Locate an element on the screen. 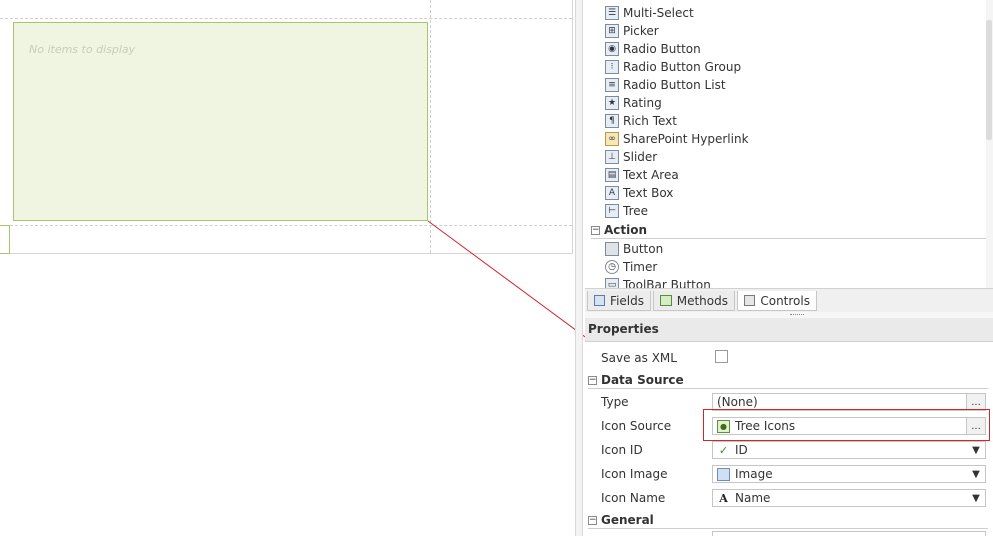 This screenshot has height=536, width=993. tab-fields: Fields is located at coordinates (619, 301).